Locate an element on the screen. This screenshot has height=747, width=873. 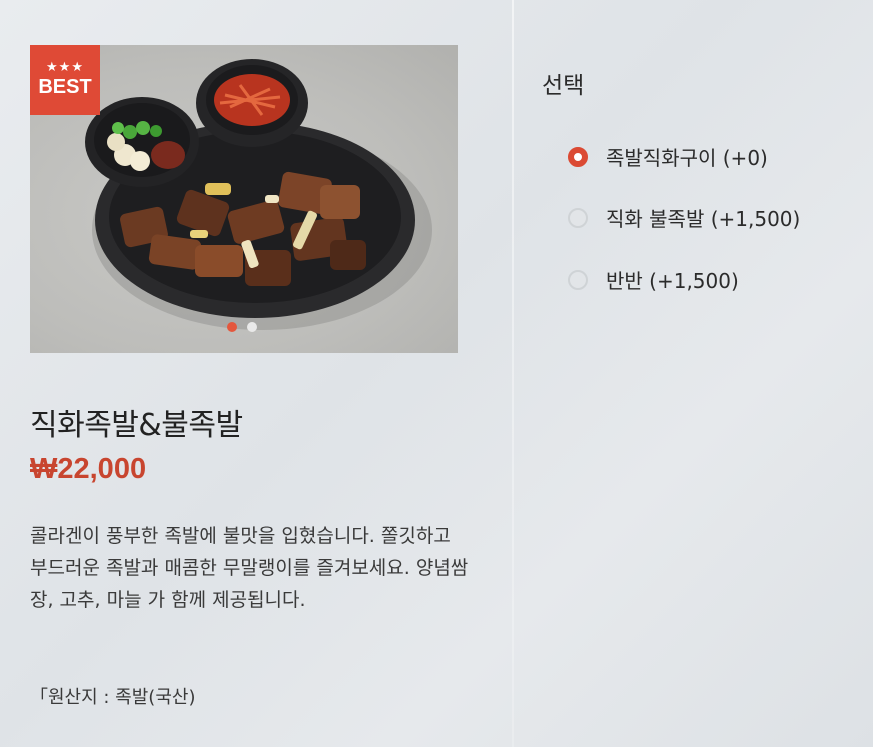
option-1: 족발직화구이 (+0) is located at coordinates (668, 156).